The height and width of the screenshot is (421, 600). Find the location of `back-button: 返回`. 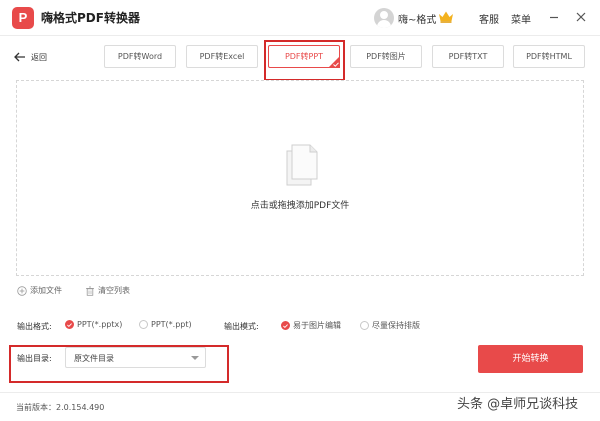

back-button: 返回 is located at coordinates (30, 57).